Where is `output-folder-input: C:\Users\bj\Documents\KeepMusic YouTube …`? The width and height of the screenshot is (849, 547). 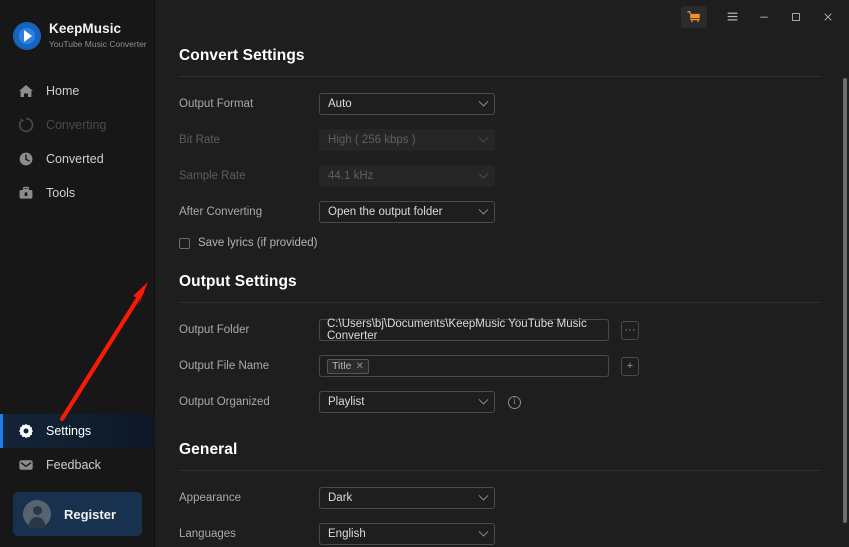
output-folder-input: C:\Users\bj\Documents\KeepMusic YouTube … is located at coordinates (464, 330).